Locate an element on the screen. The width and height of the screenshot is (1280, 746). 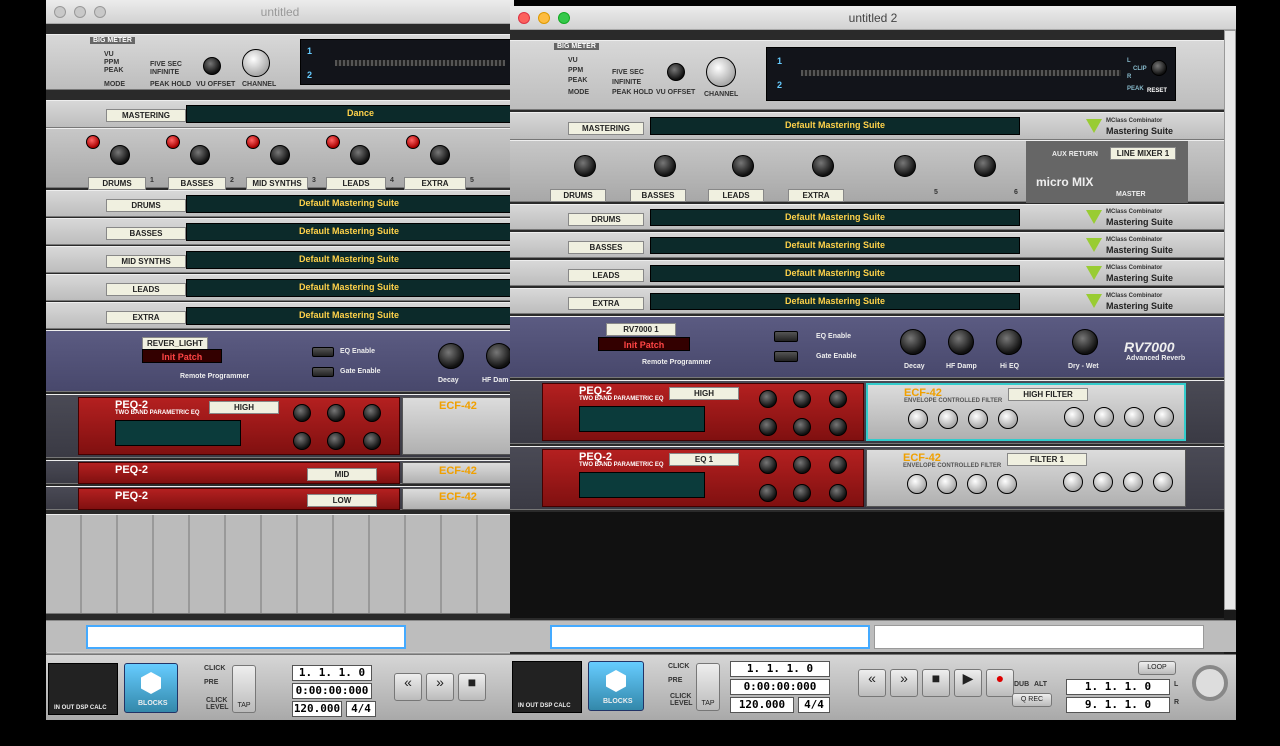
qrec-button: Q REC is located at coordinates (1032, 700).